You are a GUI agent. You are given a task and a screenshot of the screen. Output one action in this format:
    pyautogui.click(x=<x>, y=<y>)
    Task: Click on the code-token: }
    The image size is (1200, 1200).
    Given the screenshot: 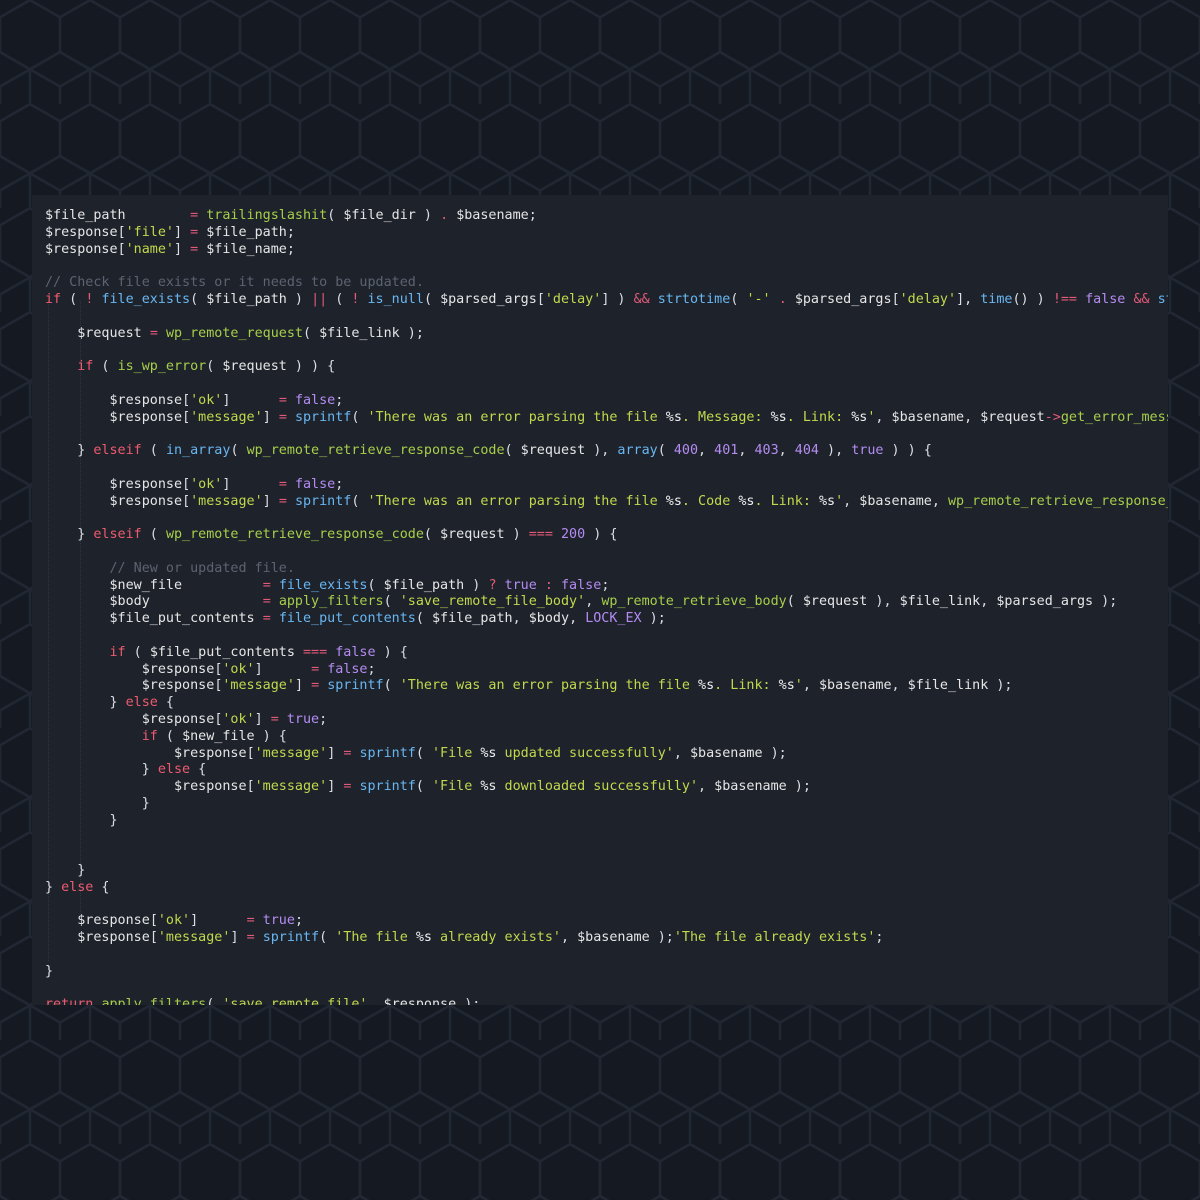 What is the action you would take?
    pyautogui.click(x=69, y=451)
    